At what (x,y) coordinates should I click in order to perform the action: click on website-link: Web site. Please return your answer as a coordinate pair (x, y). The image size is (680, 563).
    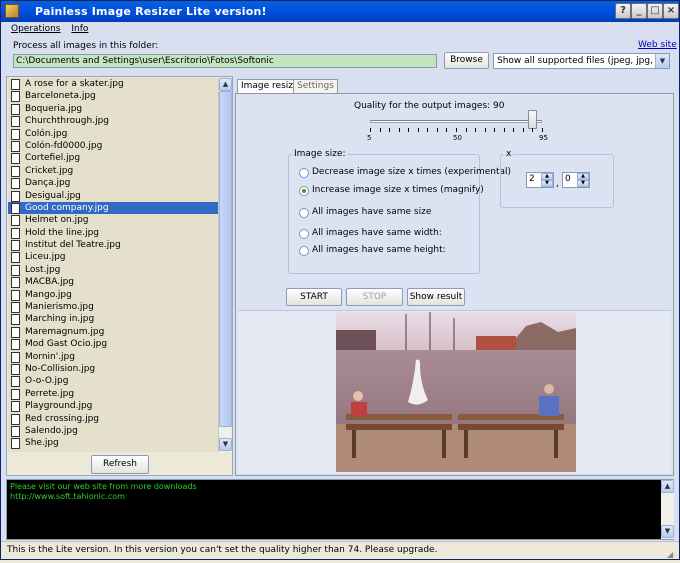
    Looking at the image, I should click on (657, 45).